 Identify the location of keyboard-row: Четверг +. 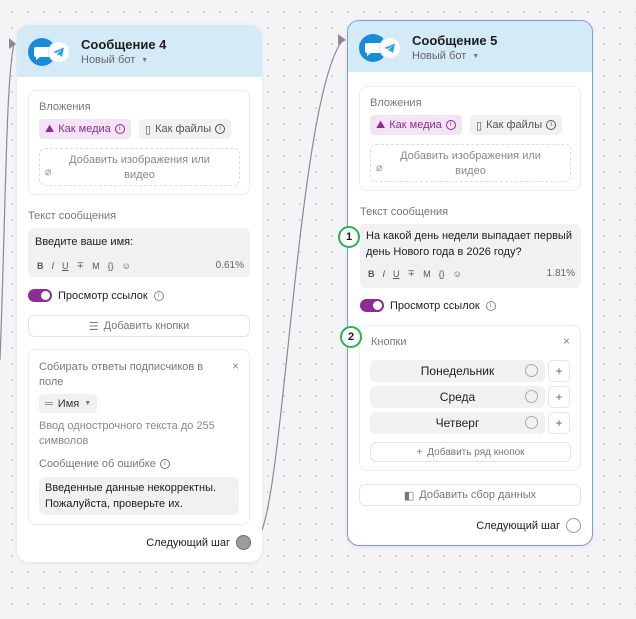
(471, 423).